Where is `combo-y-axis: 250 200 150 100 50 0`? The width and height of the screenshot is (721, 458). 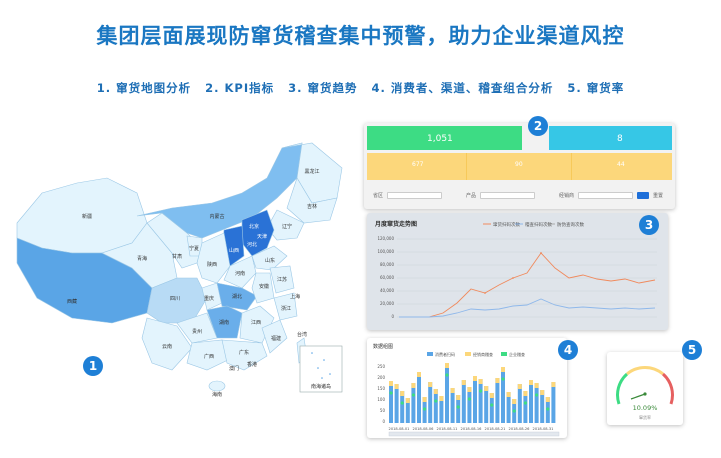 combo-y-axis: 250 200 150 100 50 0 is located at coordinates (381, 394).